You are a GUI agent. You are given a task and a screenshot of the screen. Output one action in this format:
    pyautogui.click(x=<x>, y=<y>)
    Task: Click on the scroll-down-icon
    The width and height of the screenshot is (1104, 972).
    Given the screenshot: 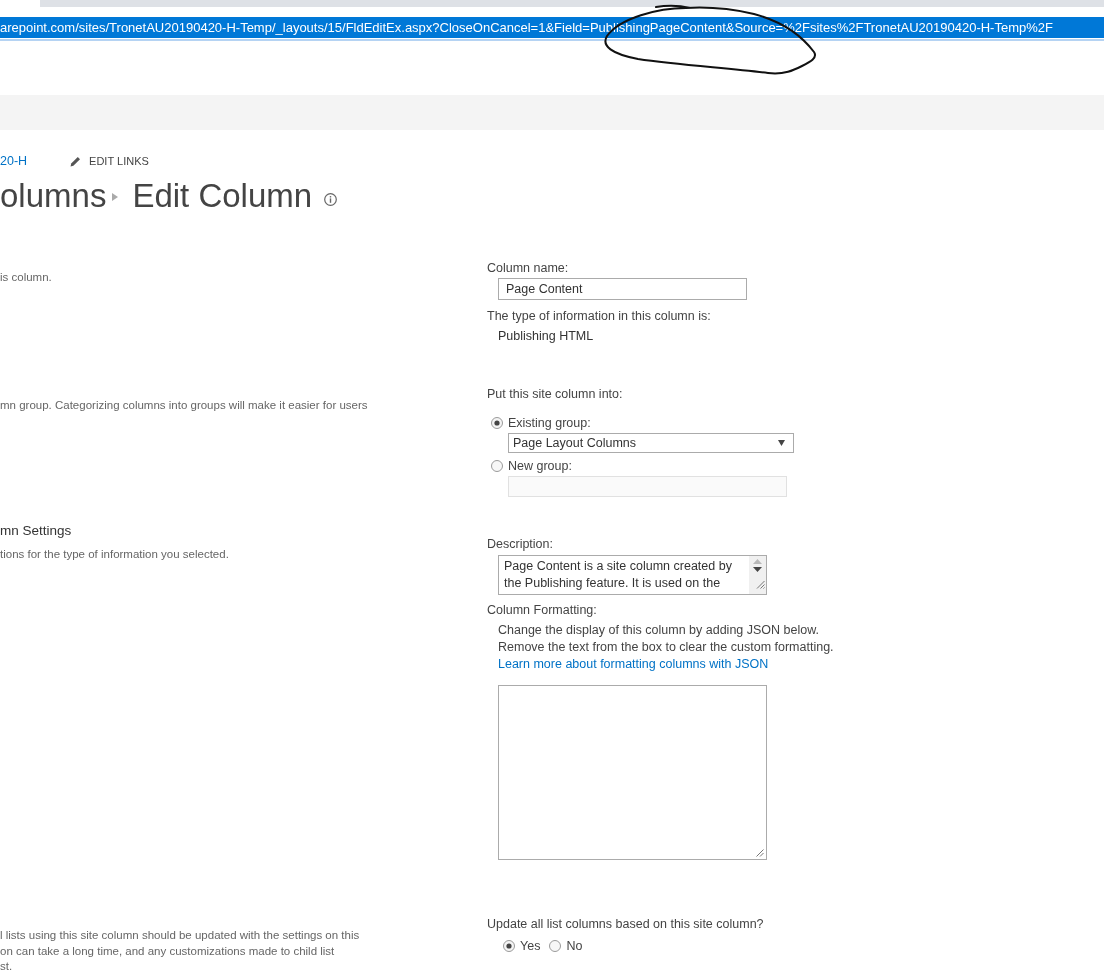 What is the action you would take?
    pyautogui.click(x=757, y=569)
    